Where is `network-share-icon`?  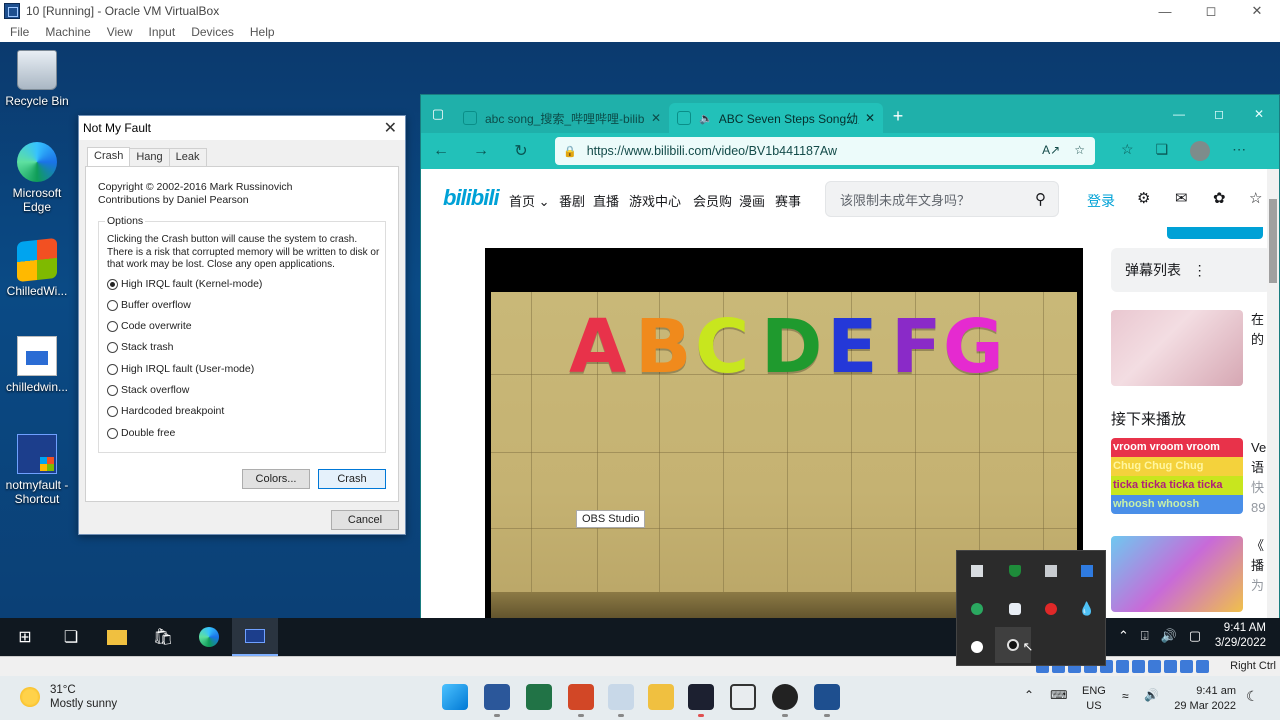 network-share-icon is located at coordinates (1051, 571).